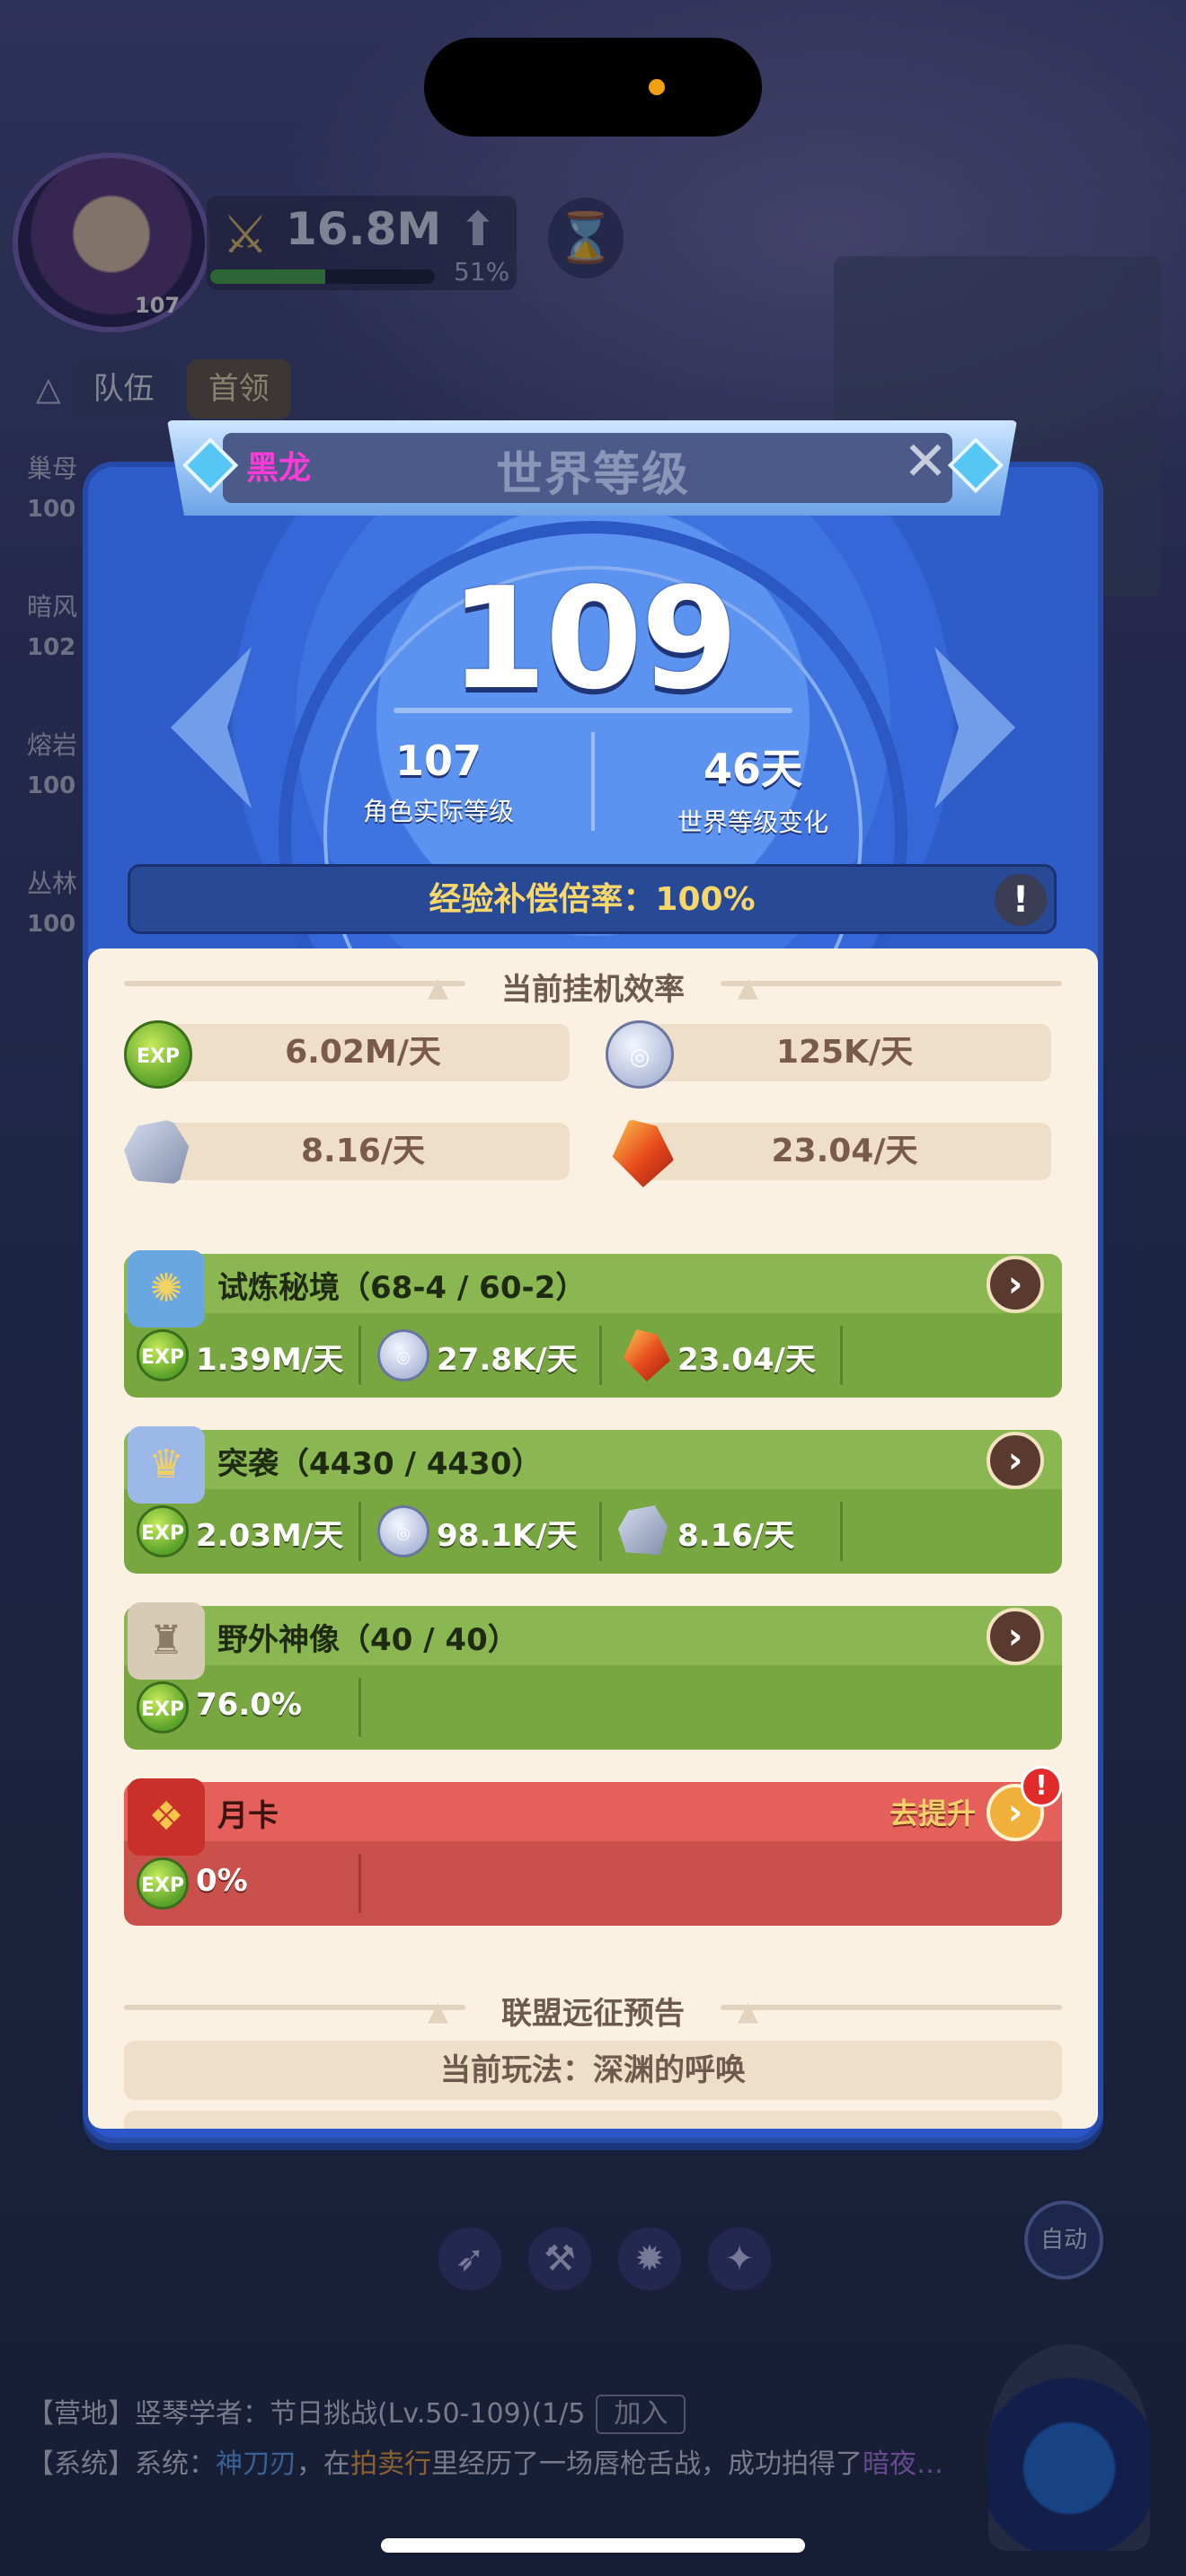  What do you see at coordinates (593, 1676) in the screenshot?
I see `wild-statue-card: ♜ 野外神像（40 / 40） › EXP 76.0%` at bounding box center [593, 1676].